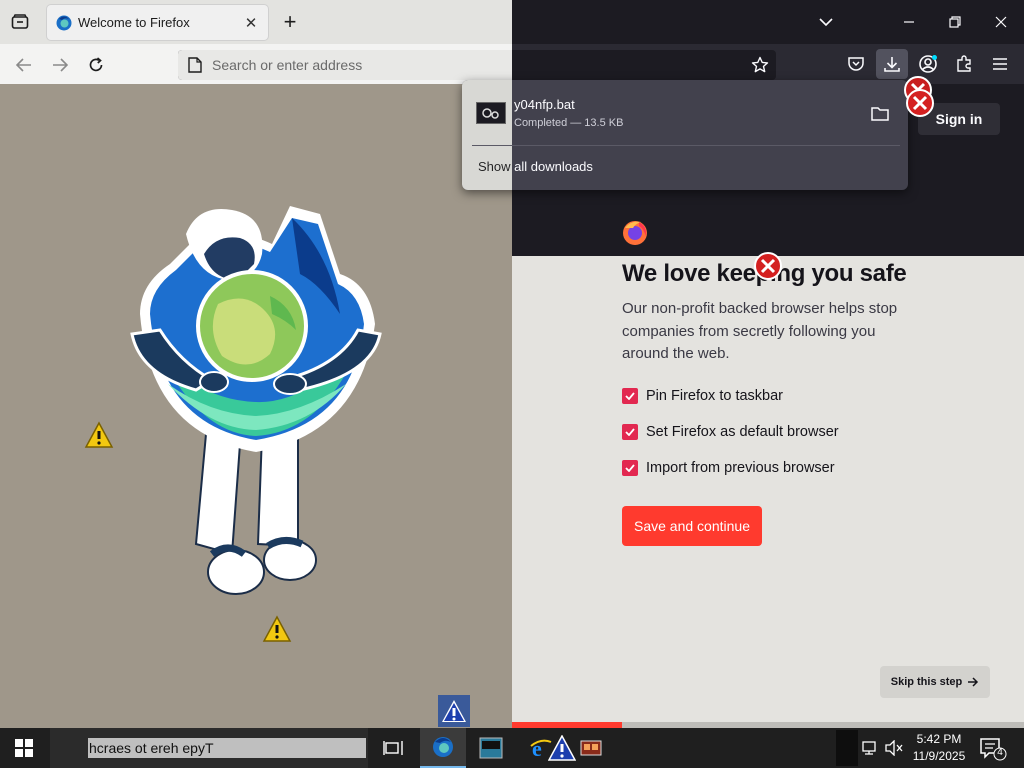  Describe the element at coordinates (491, 748) in the screenshot. I see `taskbar-terminal-icon` at that location.